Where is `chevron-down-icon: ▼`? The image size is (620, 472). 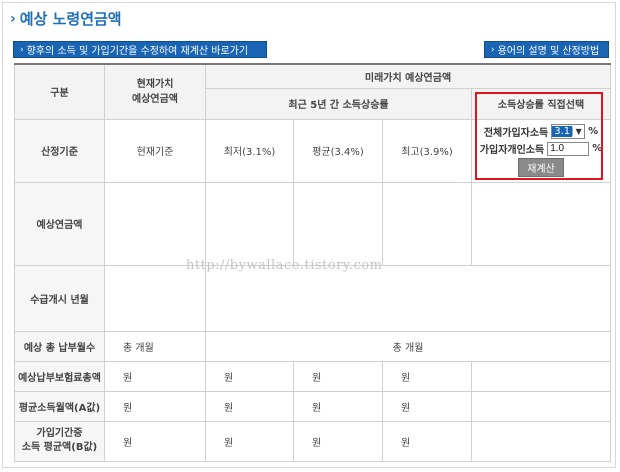
chevron-down-icon: ▼ is located at coordinates (578, 131).